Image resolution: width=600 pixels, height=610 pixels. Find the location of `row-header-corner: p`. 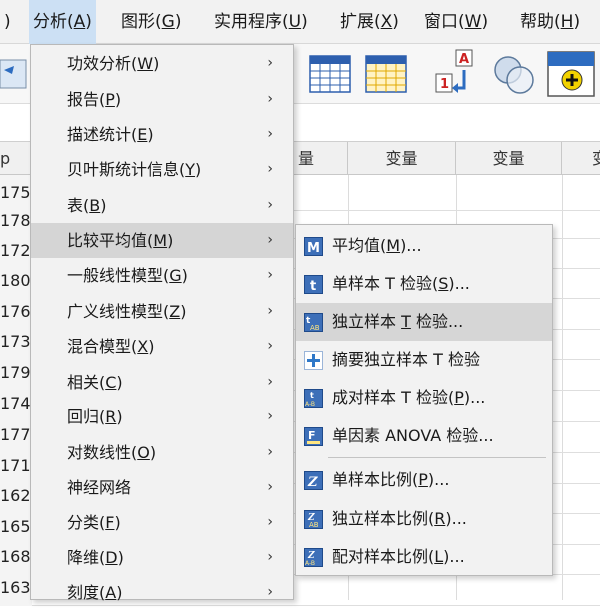

row-header-corner: p is located at coordinates (16, 158).